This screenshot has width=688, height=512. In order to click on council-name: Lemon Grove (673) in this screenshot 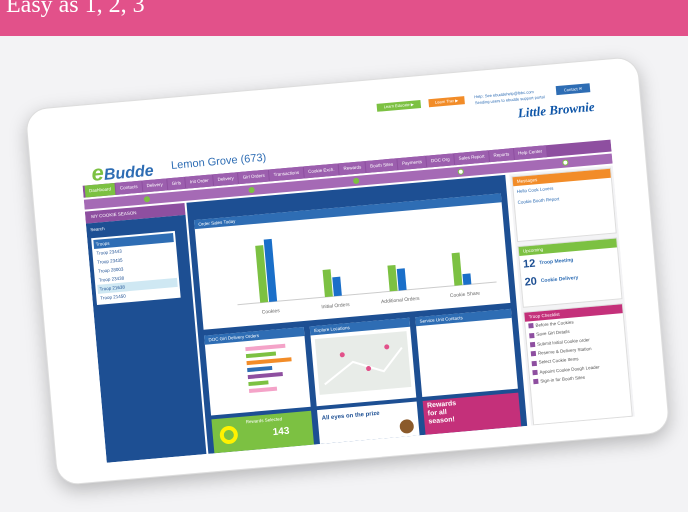, I will do `click(218, 161)`.